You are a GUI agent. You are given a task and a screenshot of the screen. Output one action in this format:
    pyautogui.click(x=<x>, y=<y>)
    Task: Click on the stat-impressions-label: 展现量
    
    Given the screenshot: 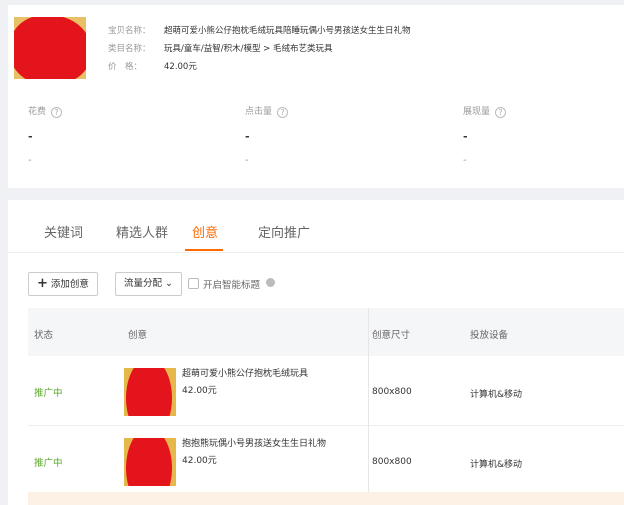 What is the action you would take?
    pyautogui.click(x=477, y=112)
    